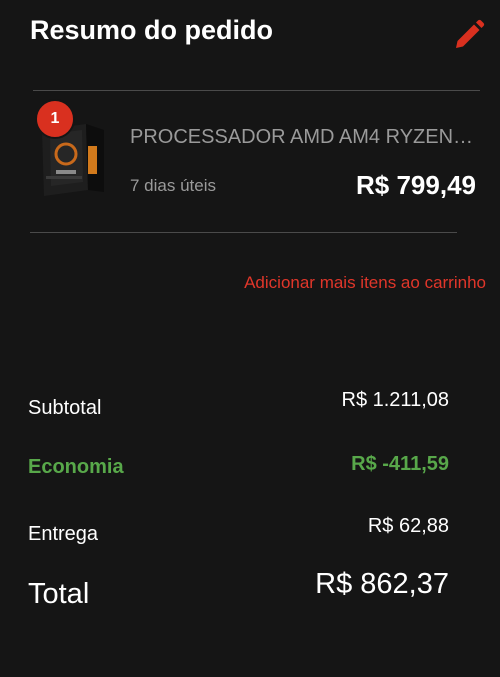  I want to click on subtotal-label: Subtotal, so click(65, 408).